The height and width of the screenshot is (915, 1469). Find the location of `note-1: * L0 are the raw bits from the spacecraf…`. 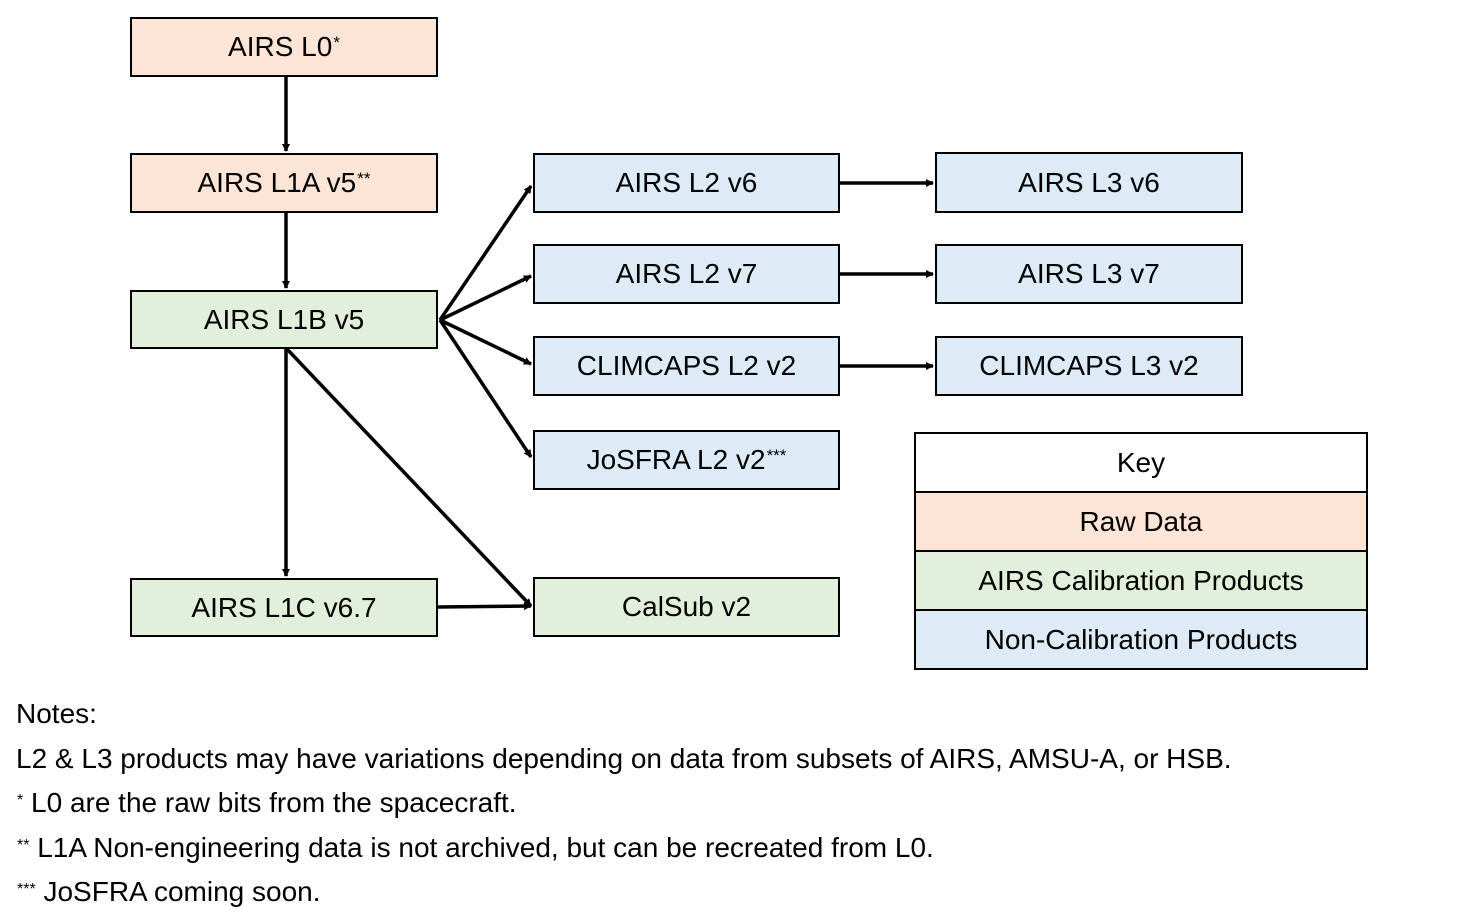

note-1: * L0 are the raw bits from the spacecraf… is located at coordinates (624, 803).